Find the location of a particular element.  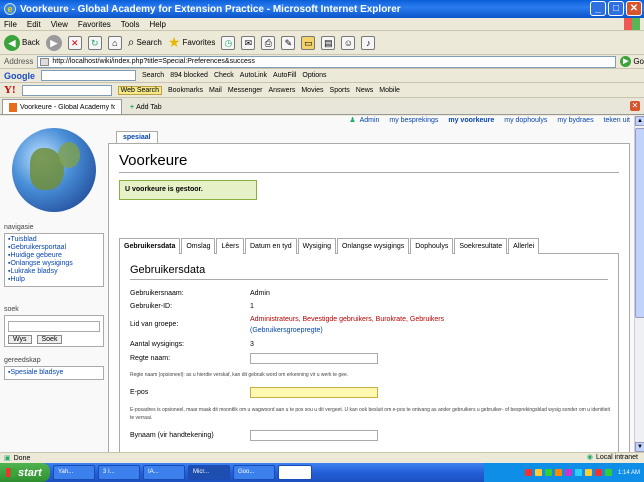

yahoo-mail-button: Mail is located at coordinates (215, 90).